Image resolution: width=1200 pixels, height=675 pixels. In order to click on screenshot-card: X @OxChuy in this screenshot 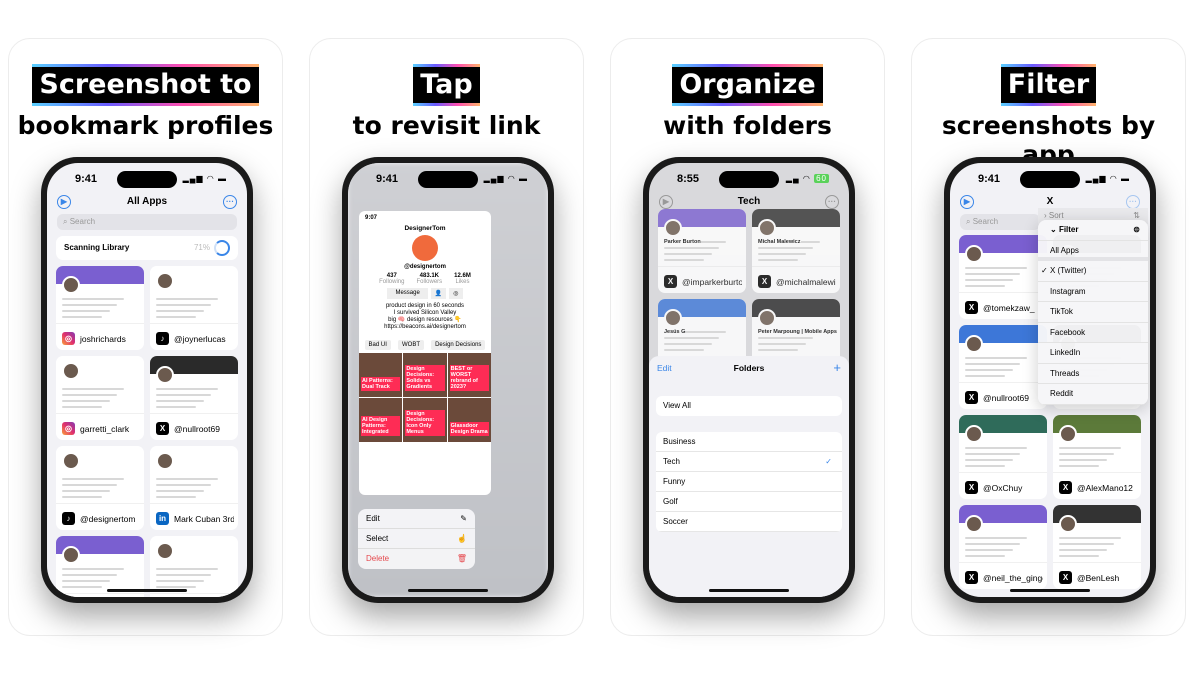, I will do `click(1003, 457)`.